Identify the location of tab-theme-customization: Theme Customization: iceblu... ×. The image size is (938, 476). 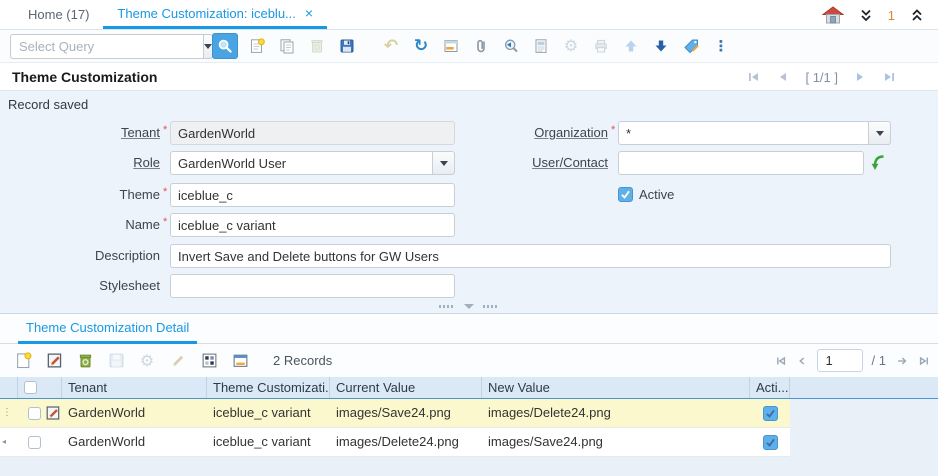
(215, 14).